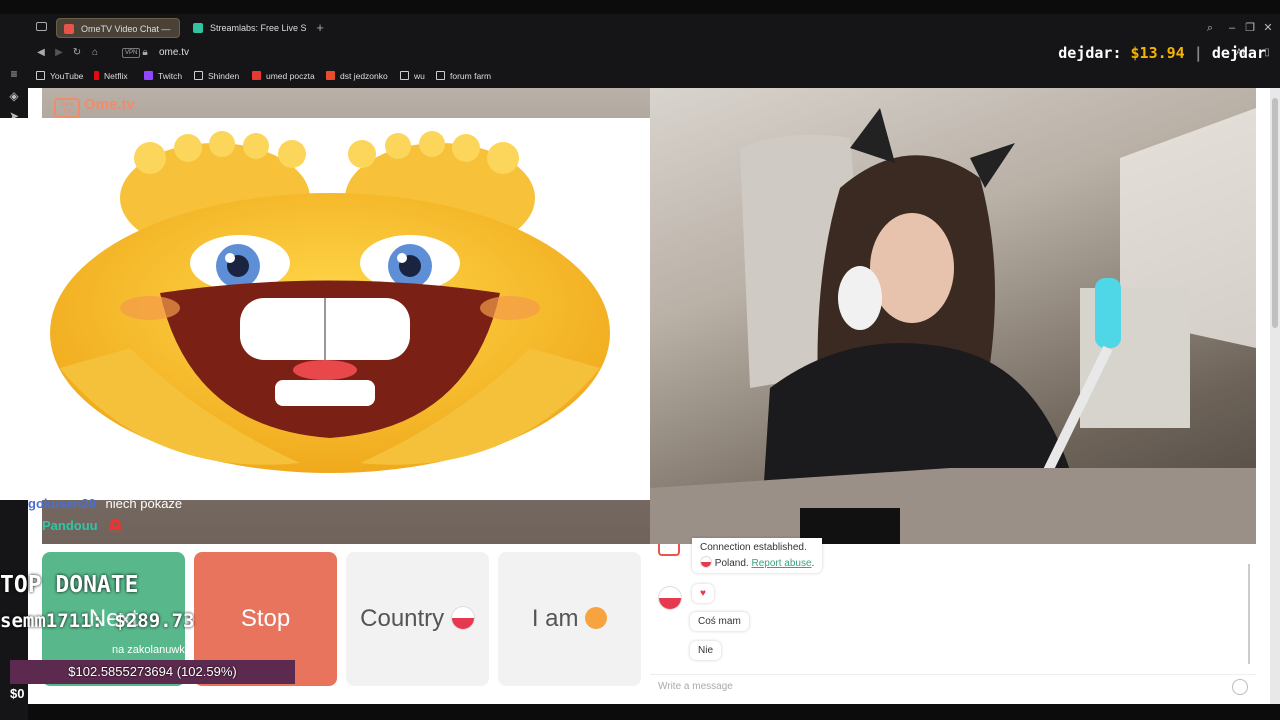  Describe the element at coordinates (330, 75) in the screenshot. I see `k-icon` at that location.